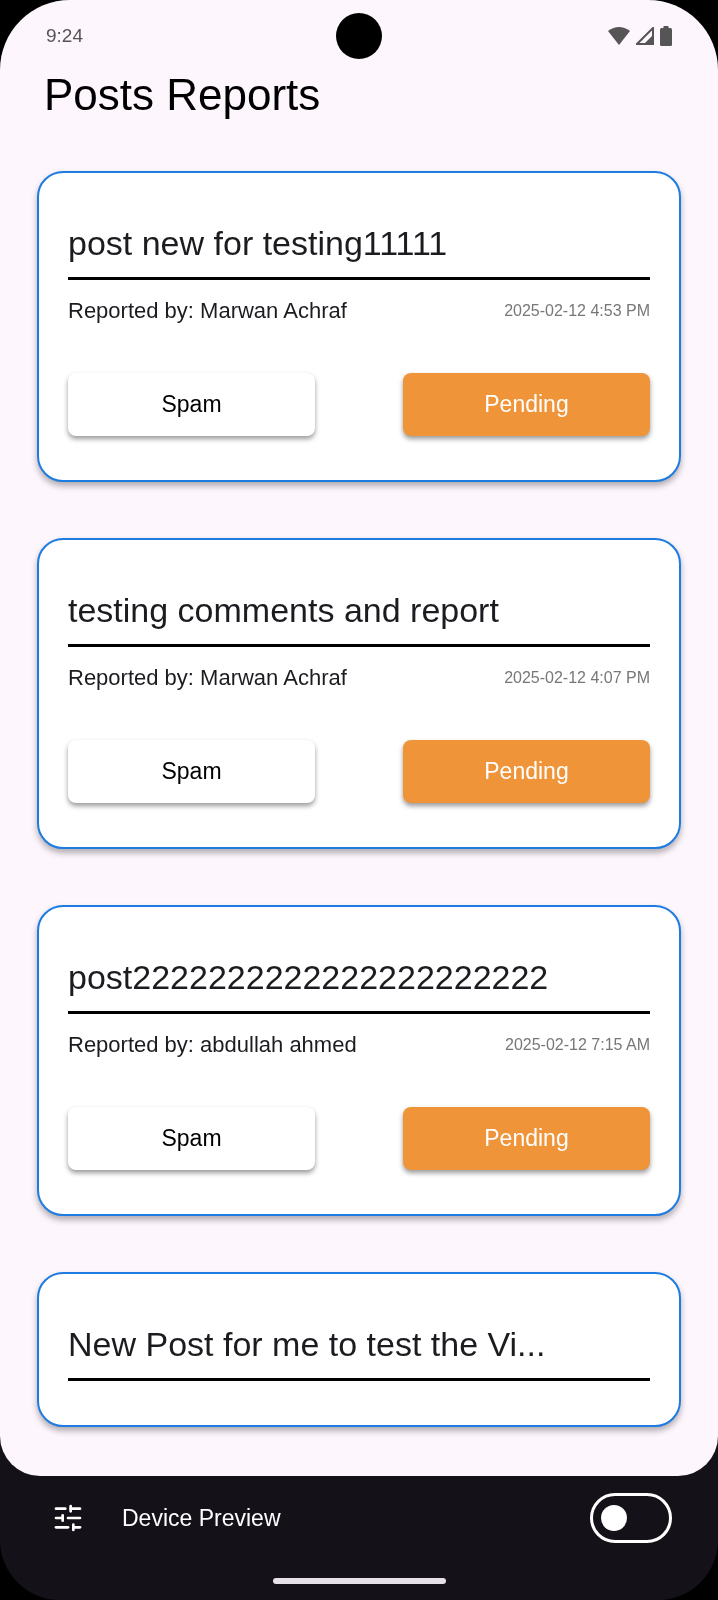  I want to click on page-title: Posts Reports, so click(182, 95).